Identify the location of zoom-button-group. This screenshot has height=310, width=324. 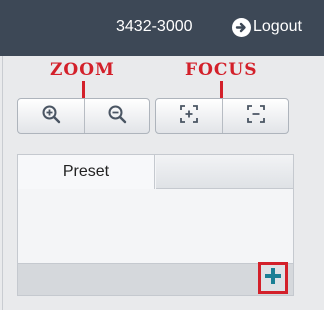
(83, 116).